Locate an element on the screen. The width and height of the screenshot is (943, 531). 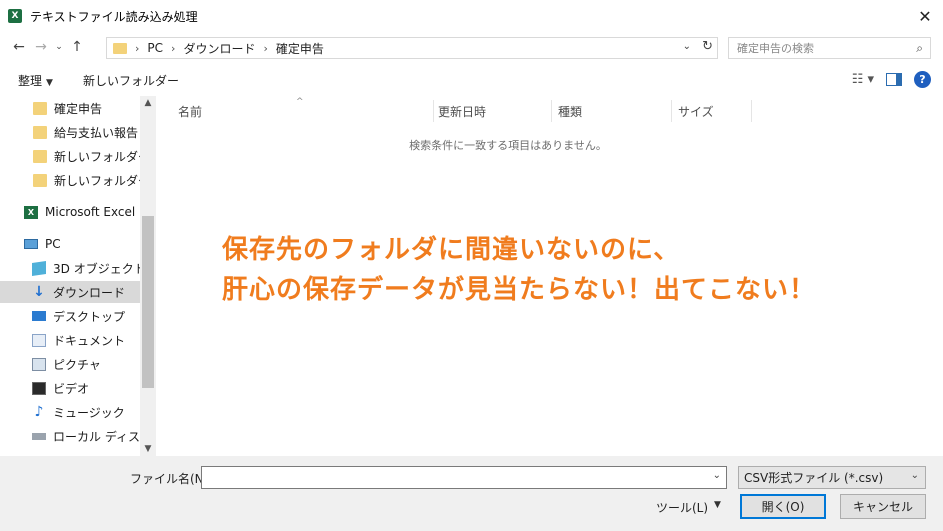
navigation-bar: ← → ⌄ ↑ › PC › ダウンロード › 確定申告 ⌄ ↻ ⌕ is located at coordinates (471, 47).